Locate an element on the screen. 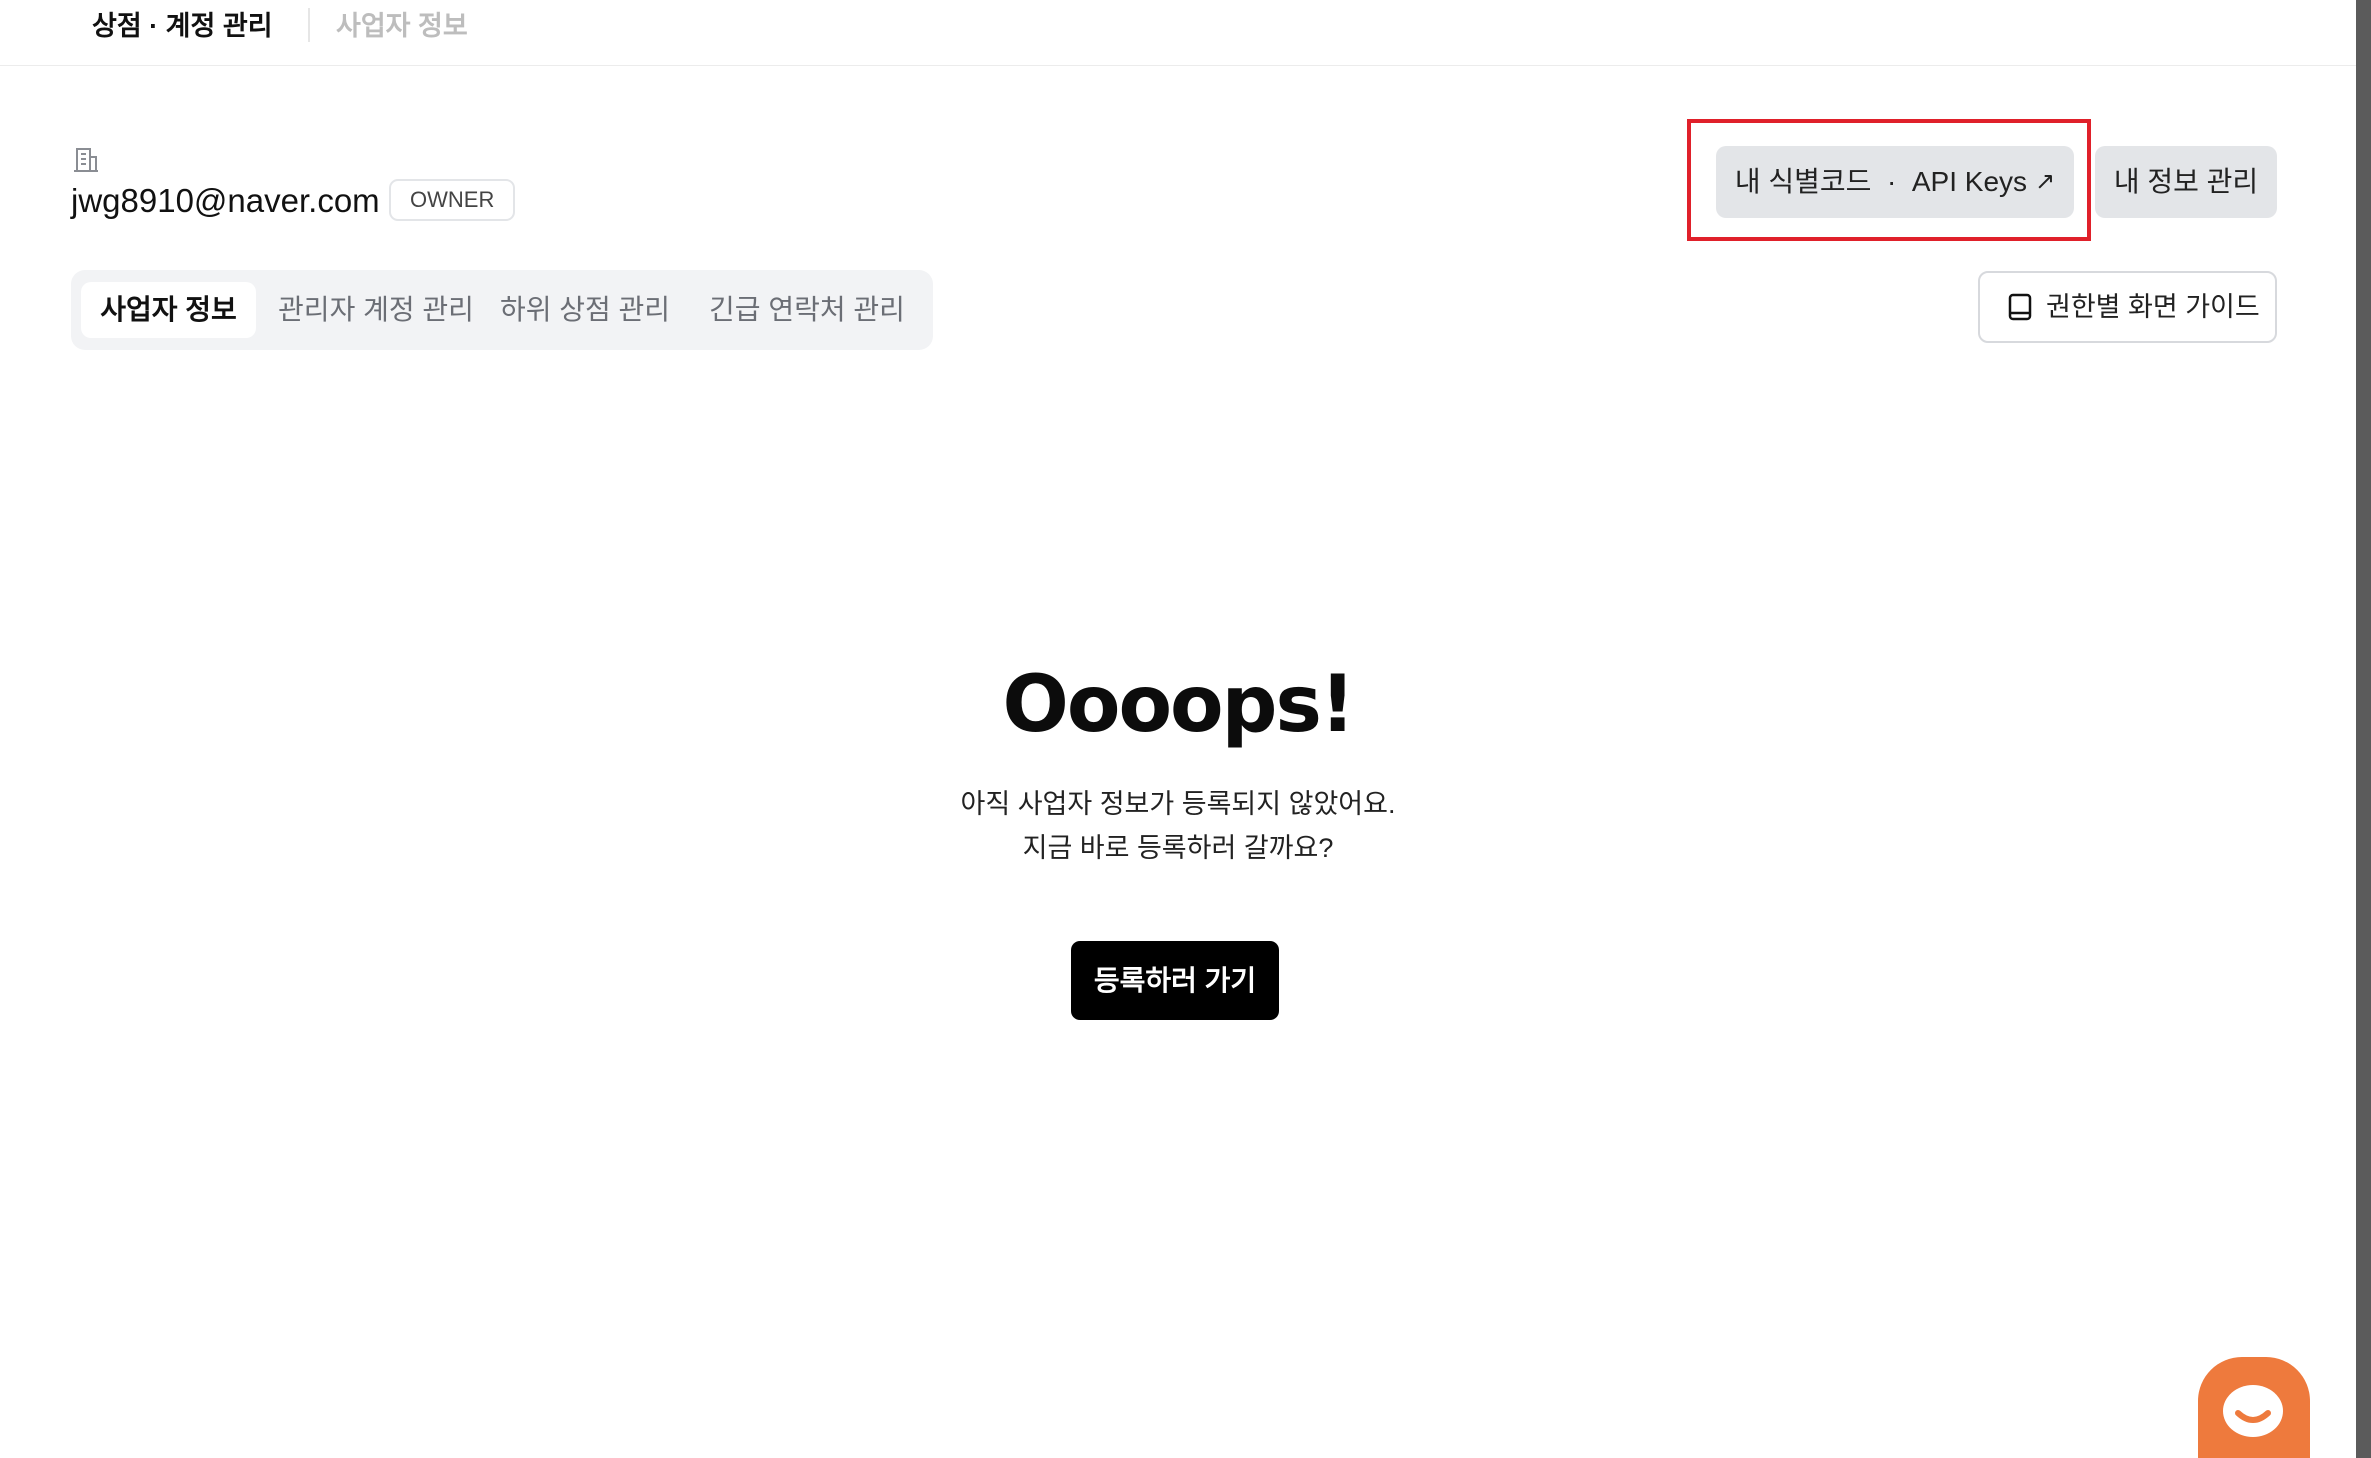 The height and width of the screenshot is (1458, 2371). register-button: 등록하러 가기 is located at coordinates (1175, 980).